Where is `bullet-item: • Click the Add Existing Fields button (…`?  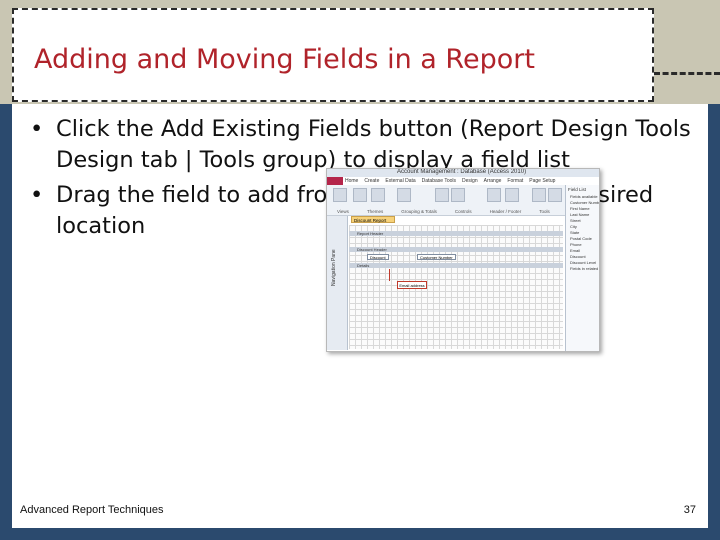
bullet-item: • Click the Add Existing Fields button (… is located at coordinates (362, 145).